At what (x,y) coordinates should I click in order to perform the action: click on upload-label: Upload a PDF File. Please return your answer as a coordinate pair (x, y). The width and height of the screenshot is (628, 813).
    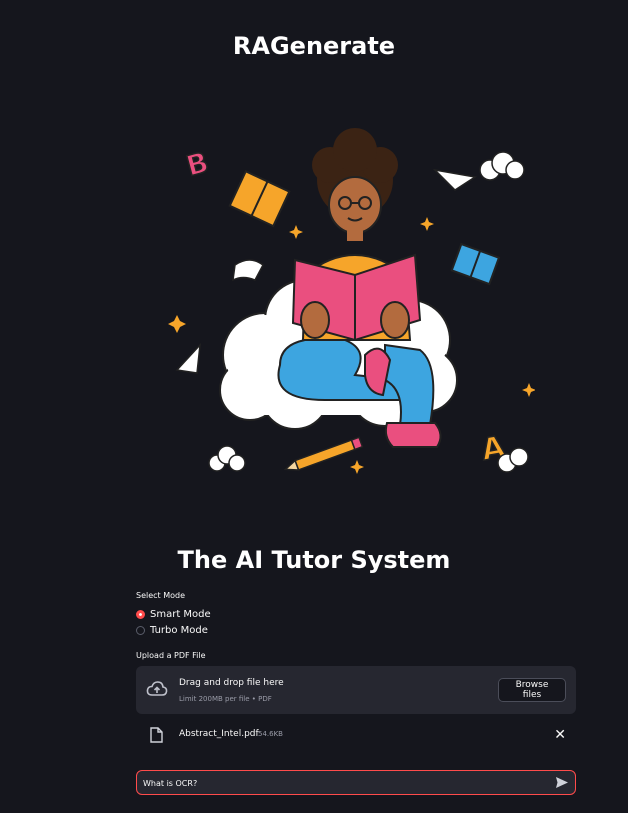
    Looking at the image, I should click on (171, 655).